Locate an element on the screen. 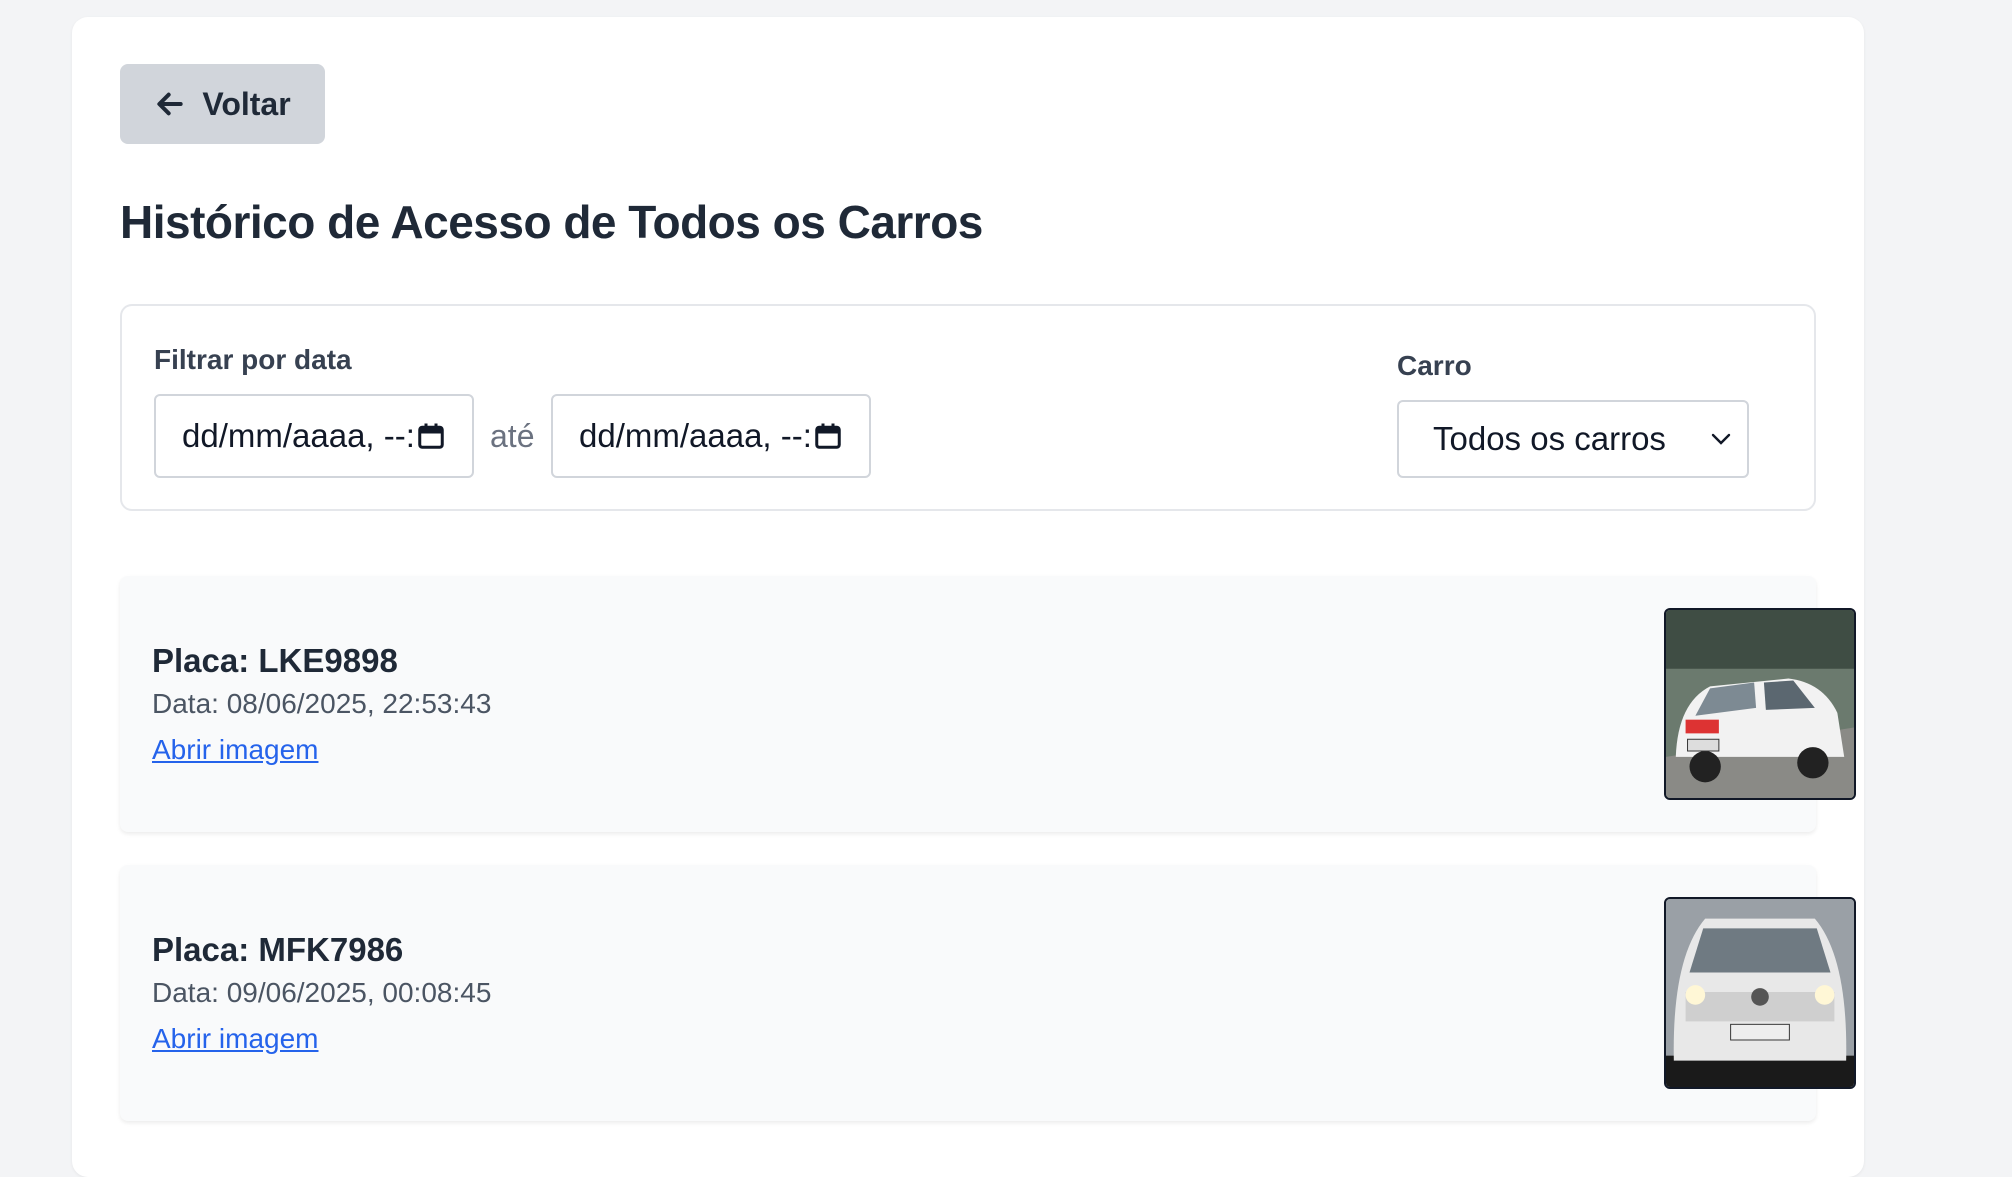 The height and width of the screenshot is (1177, 2012). page-title: Histórico de Acesso de Todos os Carros is located at coordinates (551, 222).